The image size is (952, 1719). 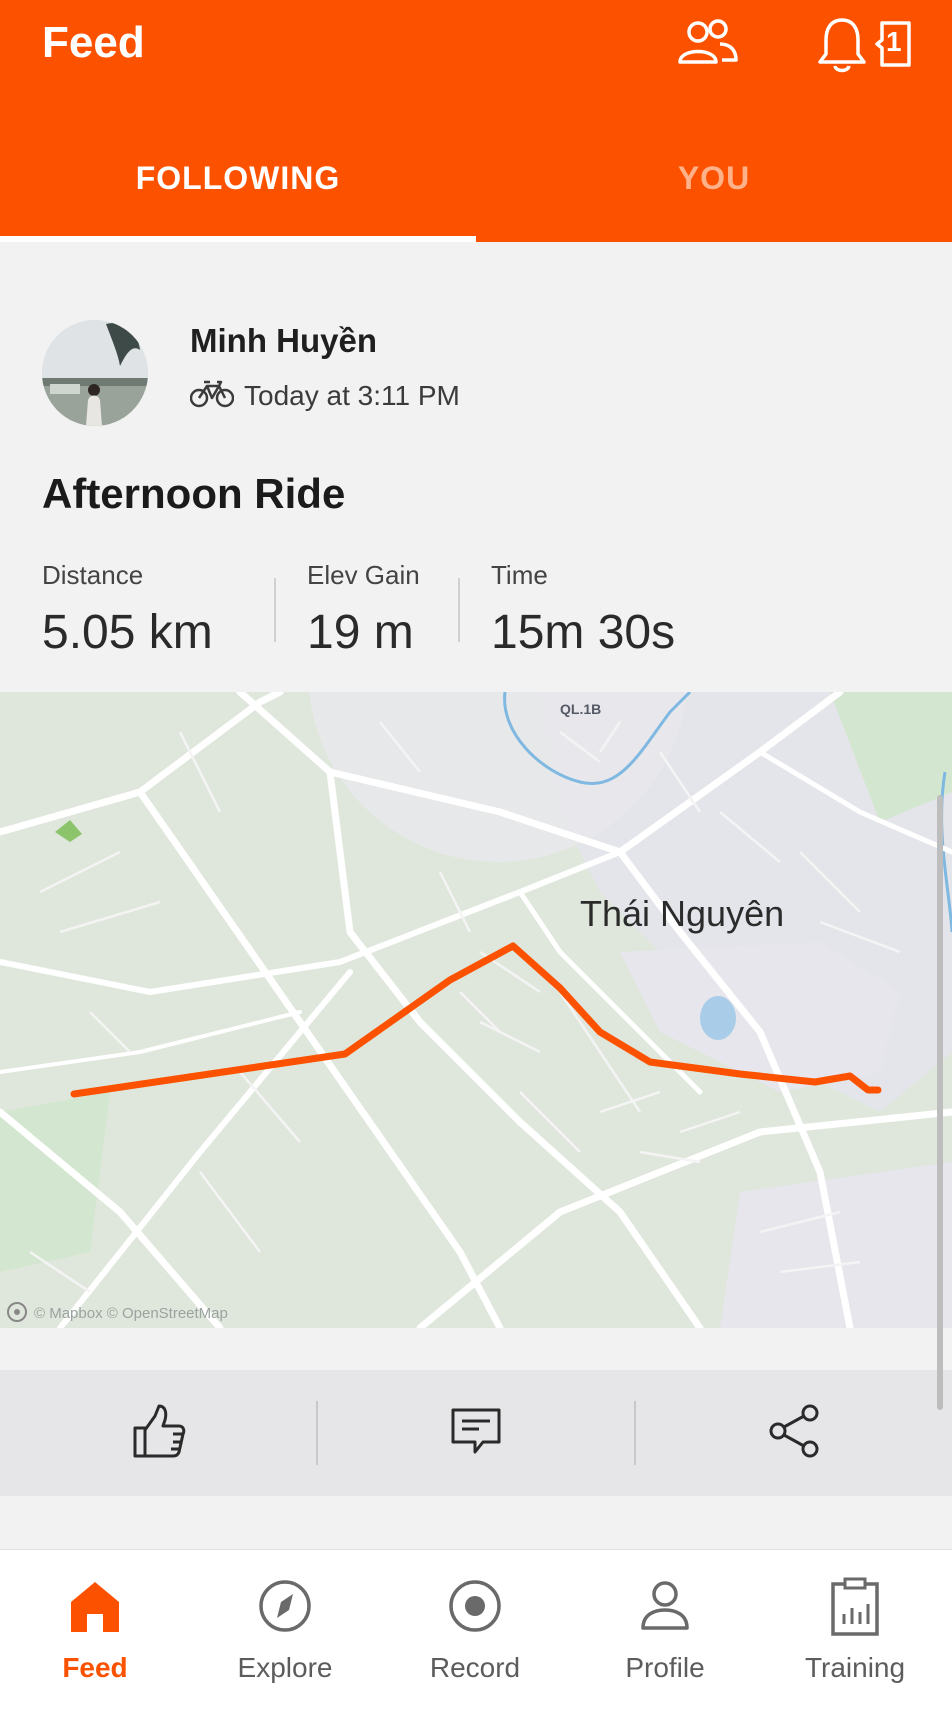 I want to click on stat-time: Time 15m 30s, so click(x=583, y=610).